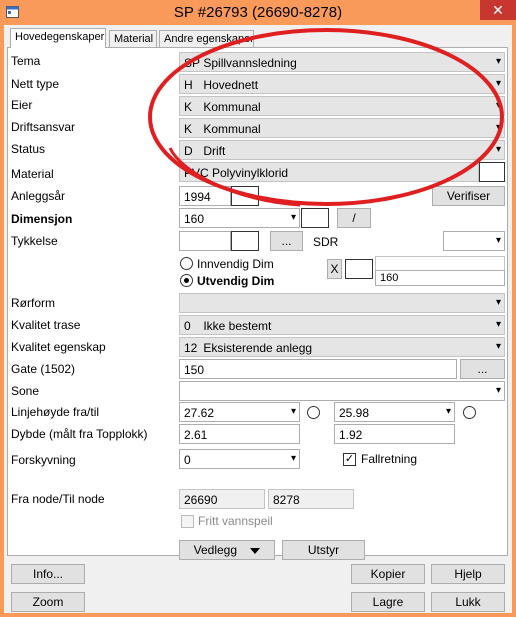 The height and width of the screenshot is (617, 516). Describe the element at coordinates (311, 499) in the screenshot. I see `til-node-field: 8278` at that location.